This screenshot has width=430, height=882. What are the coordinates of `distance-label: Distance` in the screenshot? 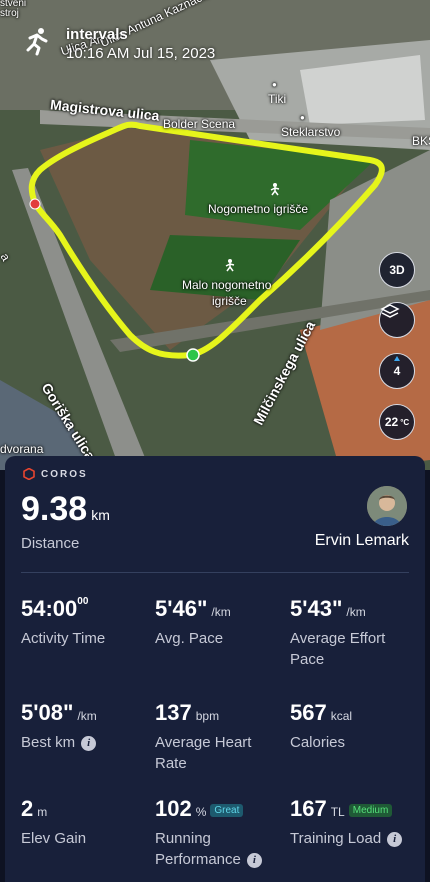 It's located at (50, 543).